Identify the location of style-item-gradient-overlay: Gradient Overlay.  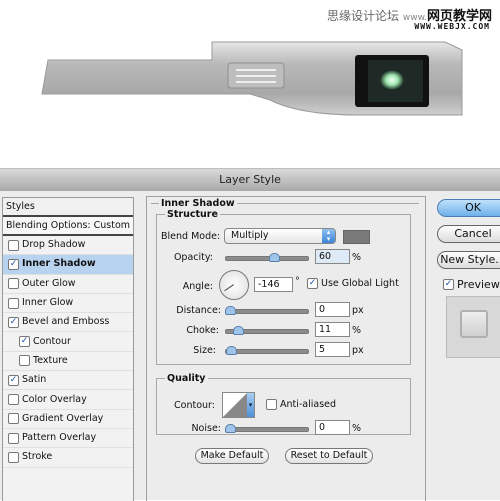
(68, 419).